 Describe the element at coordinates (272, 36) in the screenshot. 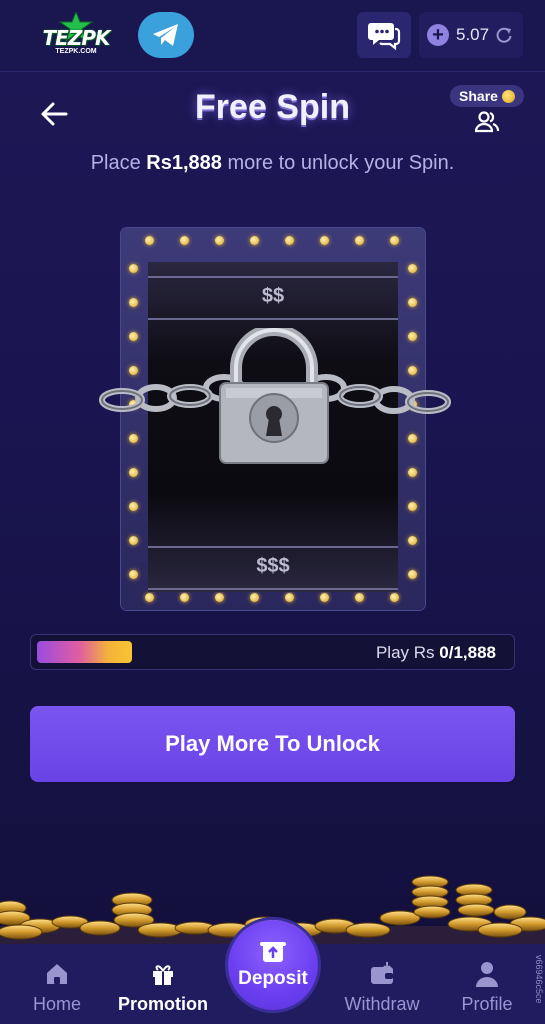

I see `top-bar: TEZPK TEZPK.COM + 5.07` at that location.